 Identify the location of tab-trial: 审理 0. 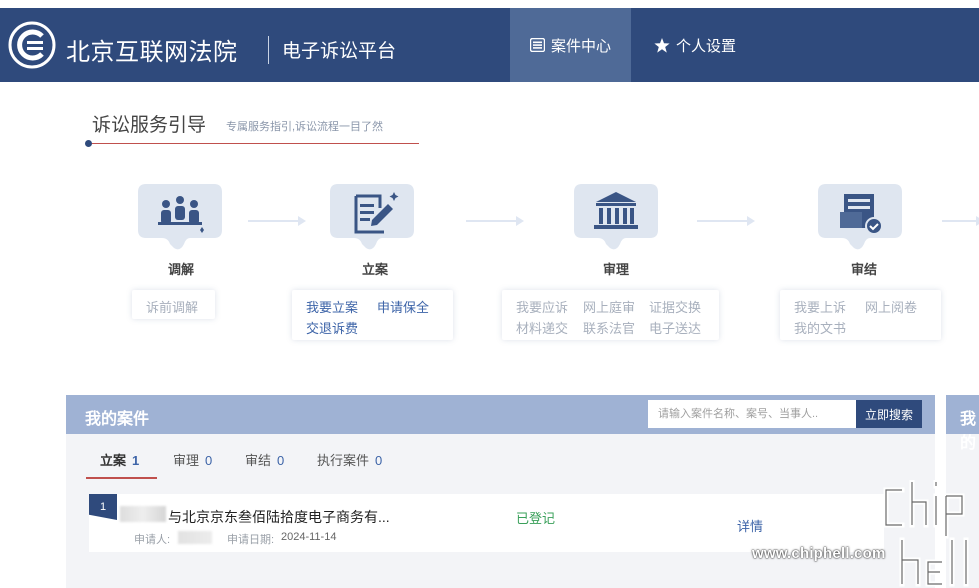
(192, 459).